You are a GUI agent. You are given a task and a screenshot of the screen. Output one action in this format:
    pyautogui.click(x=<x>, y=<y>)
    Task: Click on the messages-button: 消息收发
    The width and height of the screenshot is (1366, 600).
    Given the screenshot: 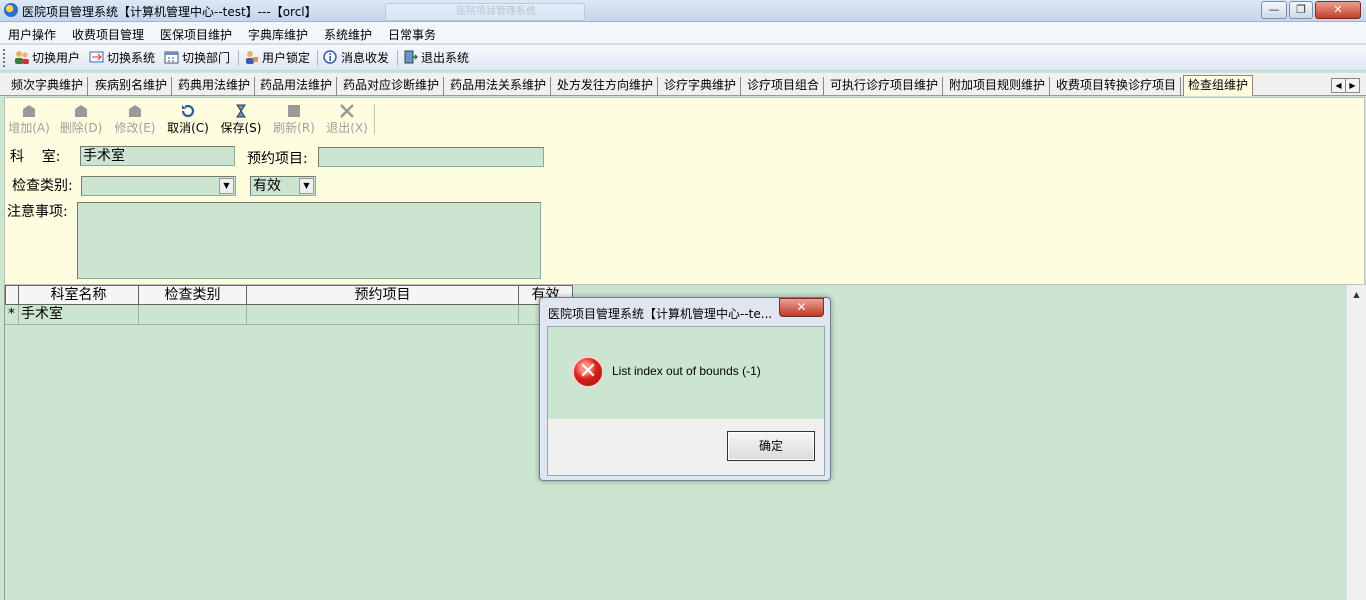 What is the action you would take?
    pyautogui.click(x=356, y=58)
    